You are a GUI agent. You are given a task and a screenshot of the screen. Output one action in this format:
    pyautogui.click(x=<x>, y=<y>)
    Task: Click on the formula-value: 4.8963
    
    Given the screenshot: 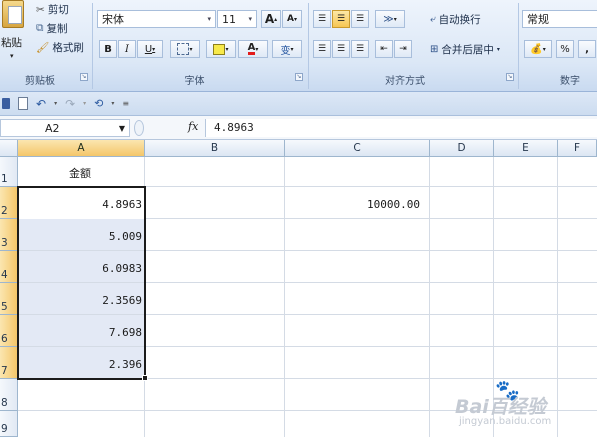 What is the action you would take?
    pyautogui.click(x=234, y=127)
    